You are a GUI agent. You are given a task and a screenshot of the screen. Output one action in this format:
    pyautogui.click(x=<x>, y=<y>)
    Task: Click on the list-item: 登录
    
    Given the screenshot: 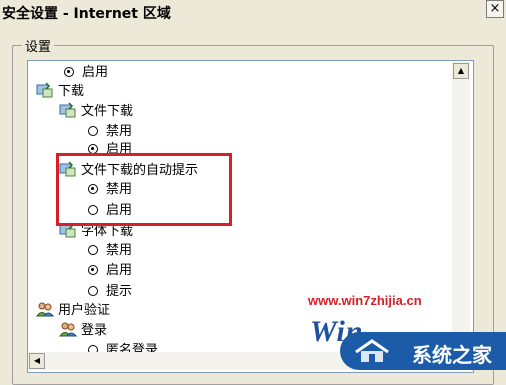 What is the action you would take?
    pyautogui.click(x=83, y=331)
    